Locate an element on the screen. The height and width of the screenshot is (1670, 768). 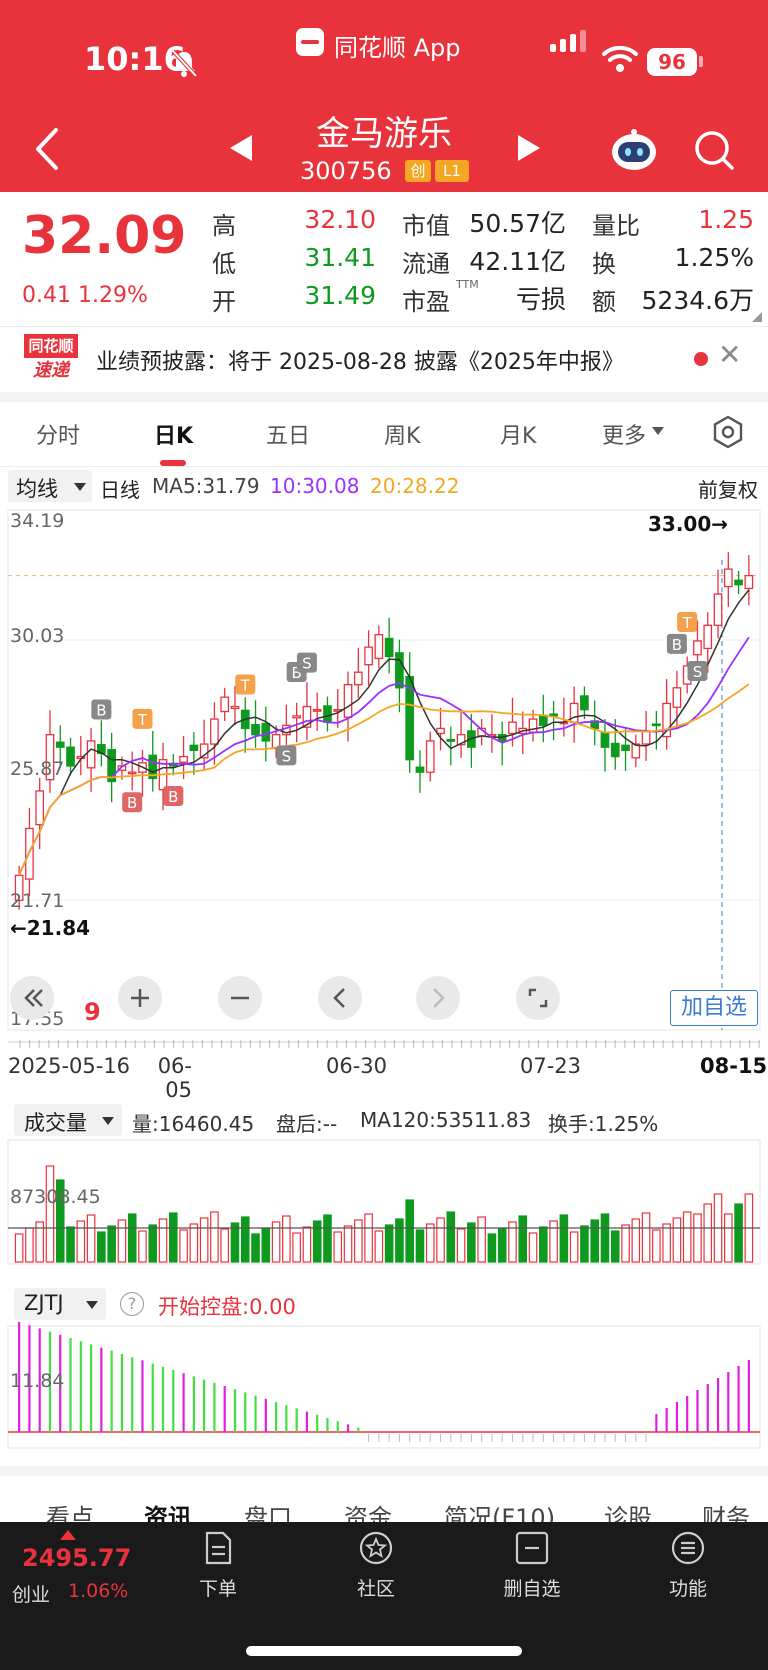
x-tick-2: 06-05 is located at coordinates (174, 1078).